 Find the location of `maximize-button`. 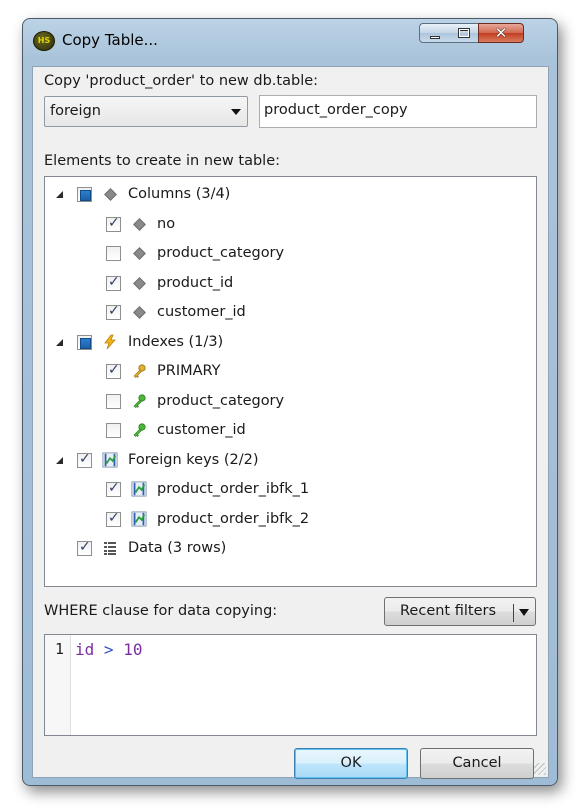

maximize-button is located at coordinates (464, 33).